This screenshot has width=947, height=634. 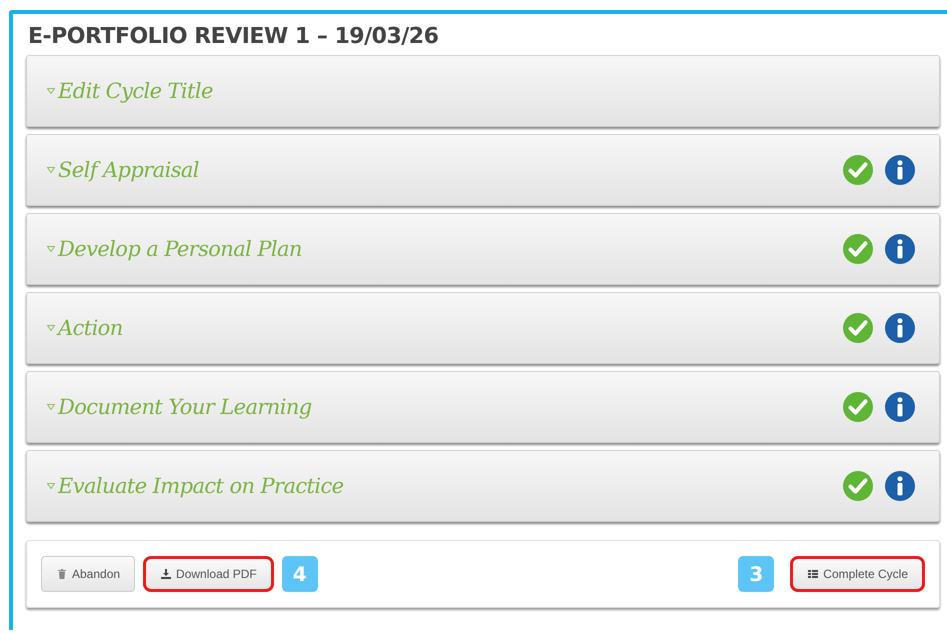 What do you see at coordinates (300, 574) in the screenshot?
I see `step-badge: 4` at bounding box center [300, 574].